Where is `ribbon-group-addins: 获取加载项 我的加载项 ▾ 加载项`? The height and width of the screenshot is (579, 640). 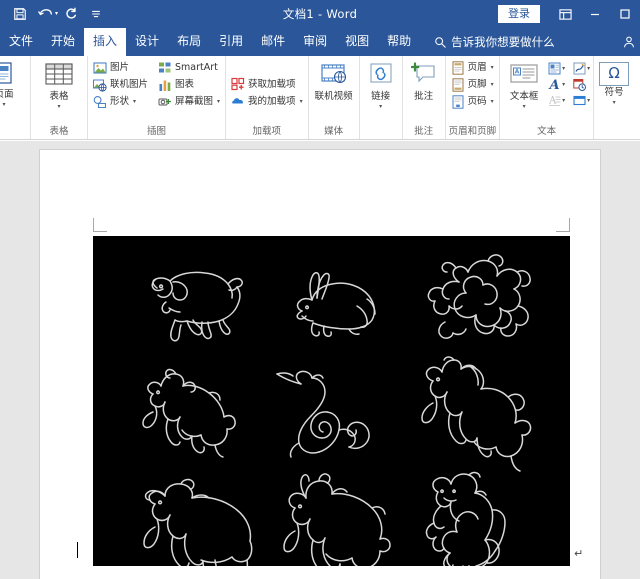
ribbon-group-addins: 获取加载项 我的加载项 ▾ 加载项 is located at coordinates (267, 97).